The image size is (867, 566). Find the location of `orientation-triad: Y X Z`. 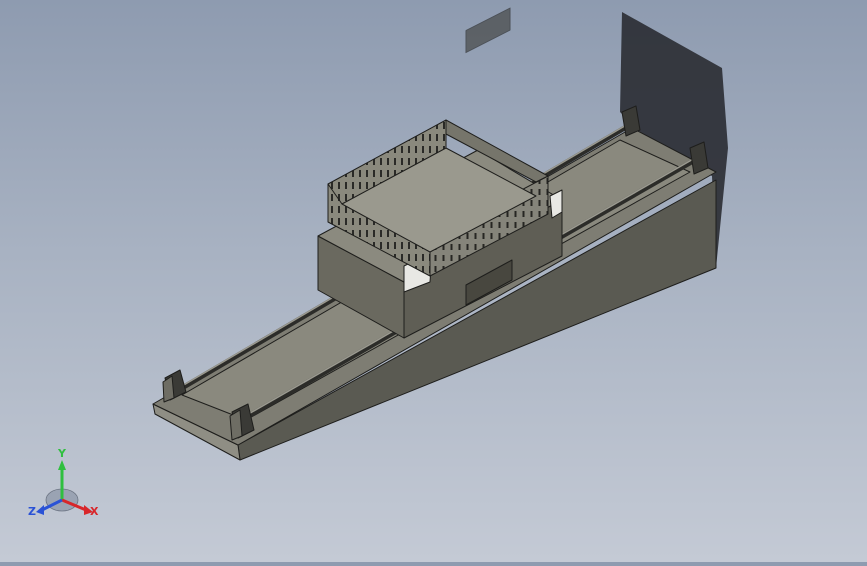

orientation-triad: Y X Z is located at coordinates (63, 482).